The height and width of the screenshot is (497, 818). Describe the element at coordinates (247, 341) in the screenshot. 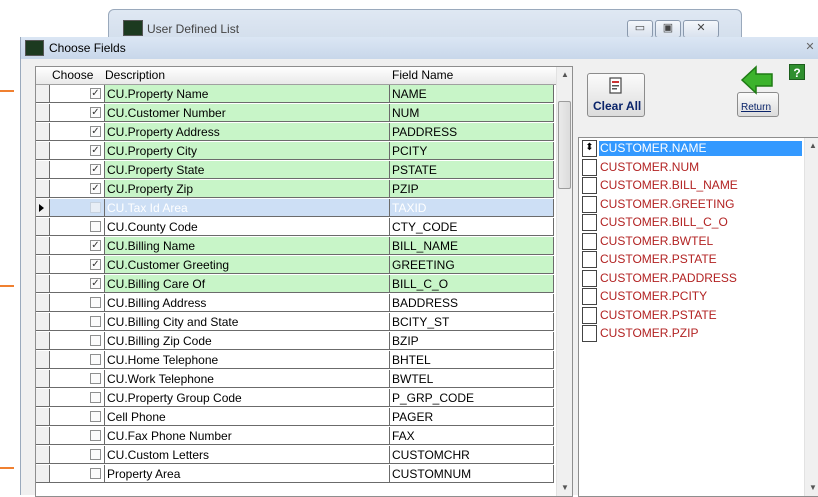

I see `description-cell: CU.Billing Zip Code` at that location.